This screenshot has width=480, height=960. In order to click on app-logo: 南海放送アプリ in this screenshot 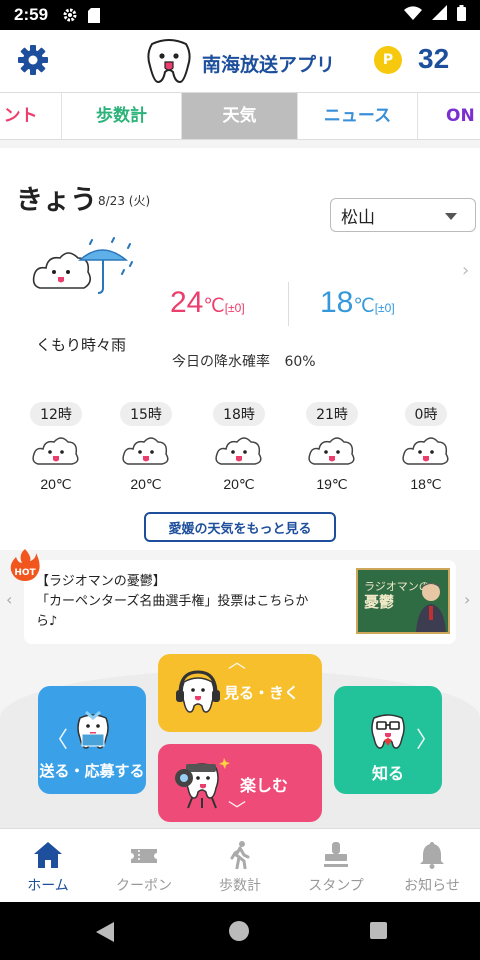, I will do `click(239, 63)`.